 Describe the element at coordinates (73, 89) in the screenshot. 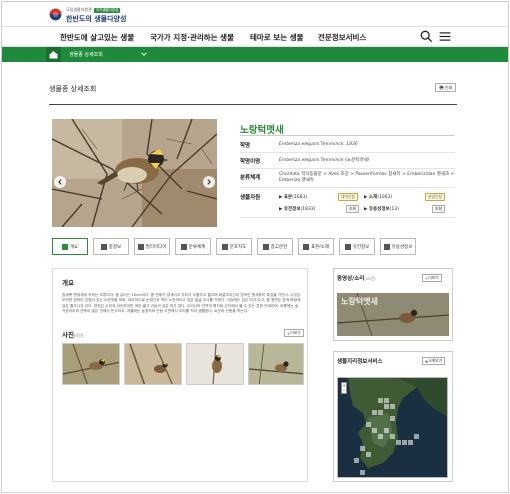

I see `page-title: 생물종 상세조회` at that location.